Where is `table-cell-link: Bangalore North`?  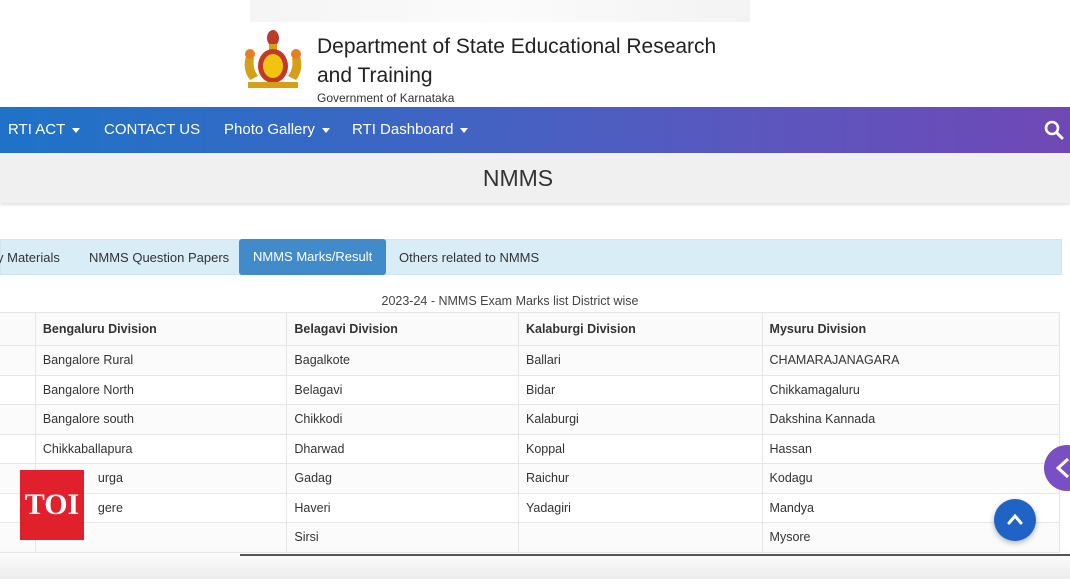 table-cell-link: Bangalore North is located at coordinates (161, 389).